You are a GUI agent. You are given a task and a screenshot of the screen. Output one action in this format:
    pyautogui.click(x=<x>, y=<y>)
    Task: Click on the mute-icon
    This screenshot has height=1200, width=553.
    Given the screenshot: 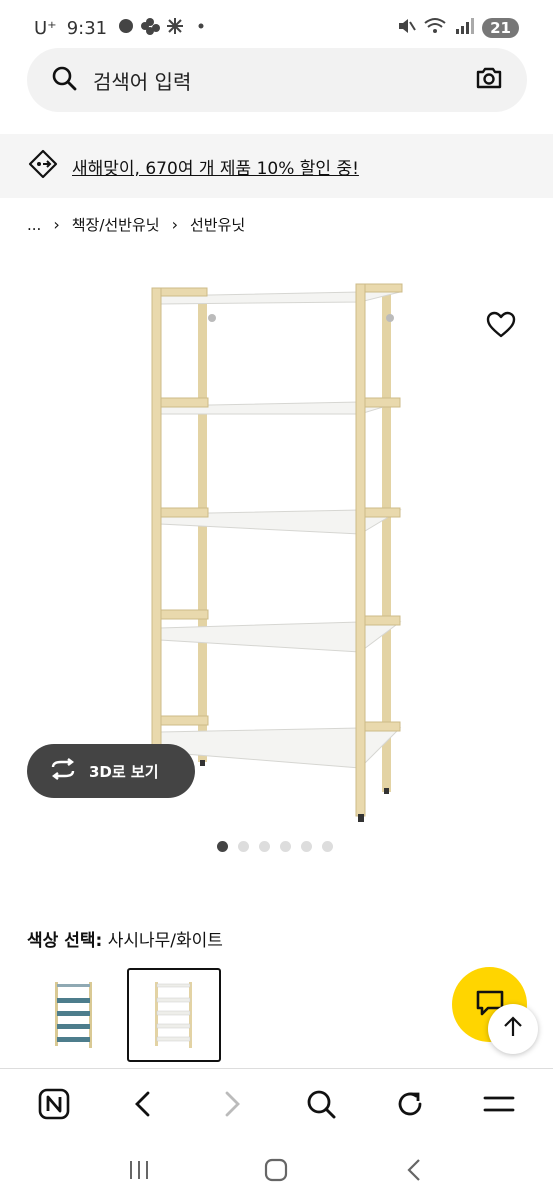 What is the action you would take?
    pyautogui.click(x=406, y=28)
    